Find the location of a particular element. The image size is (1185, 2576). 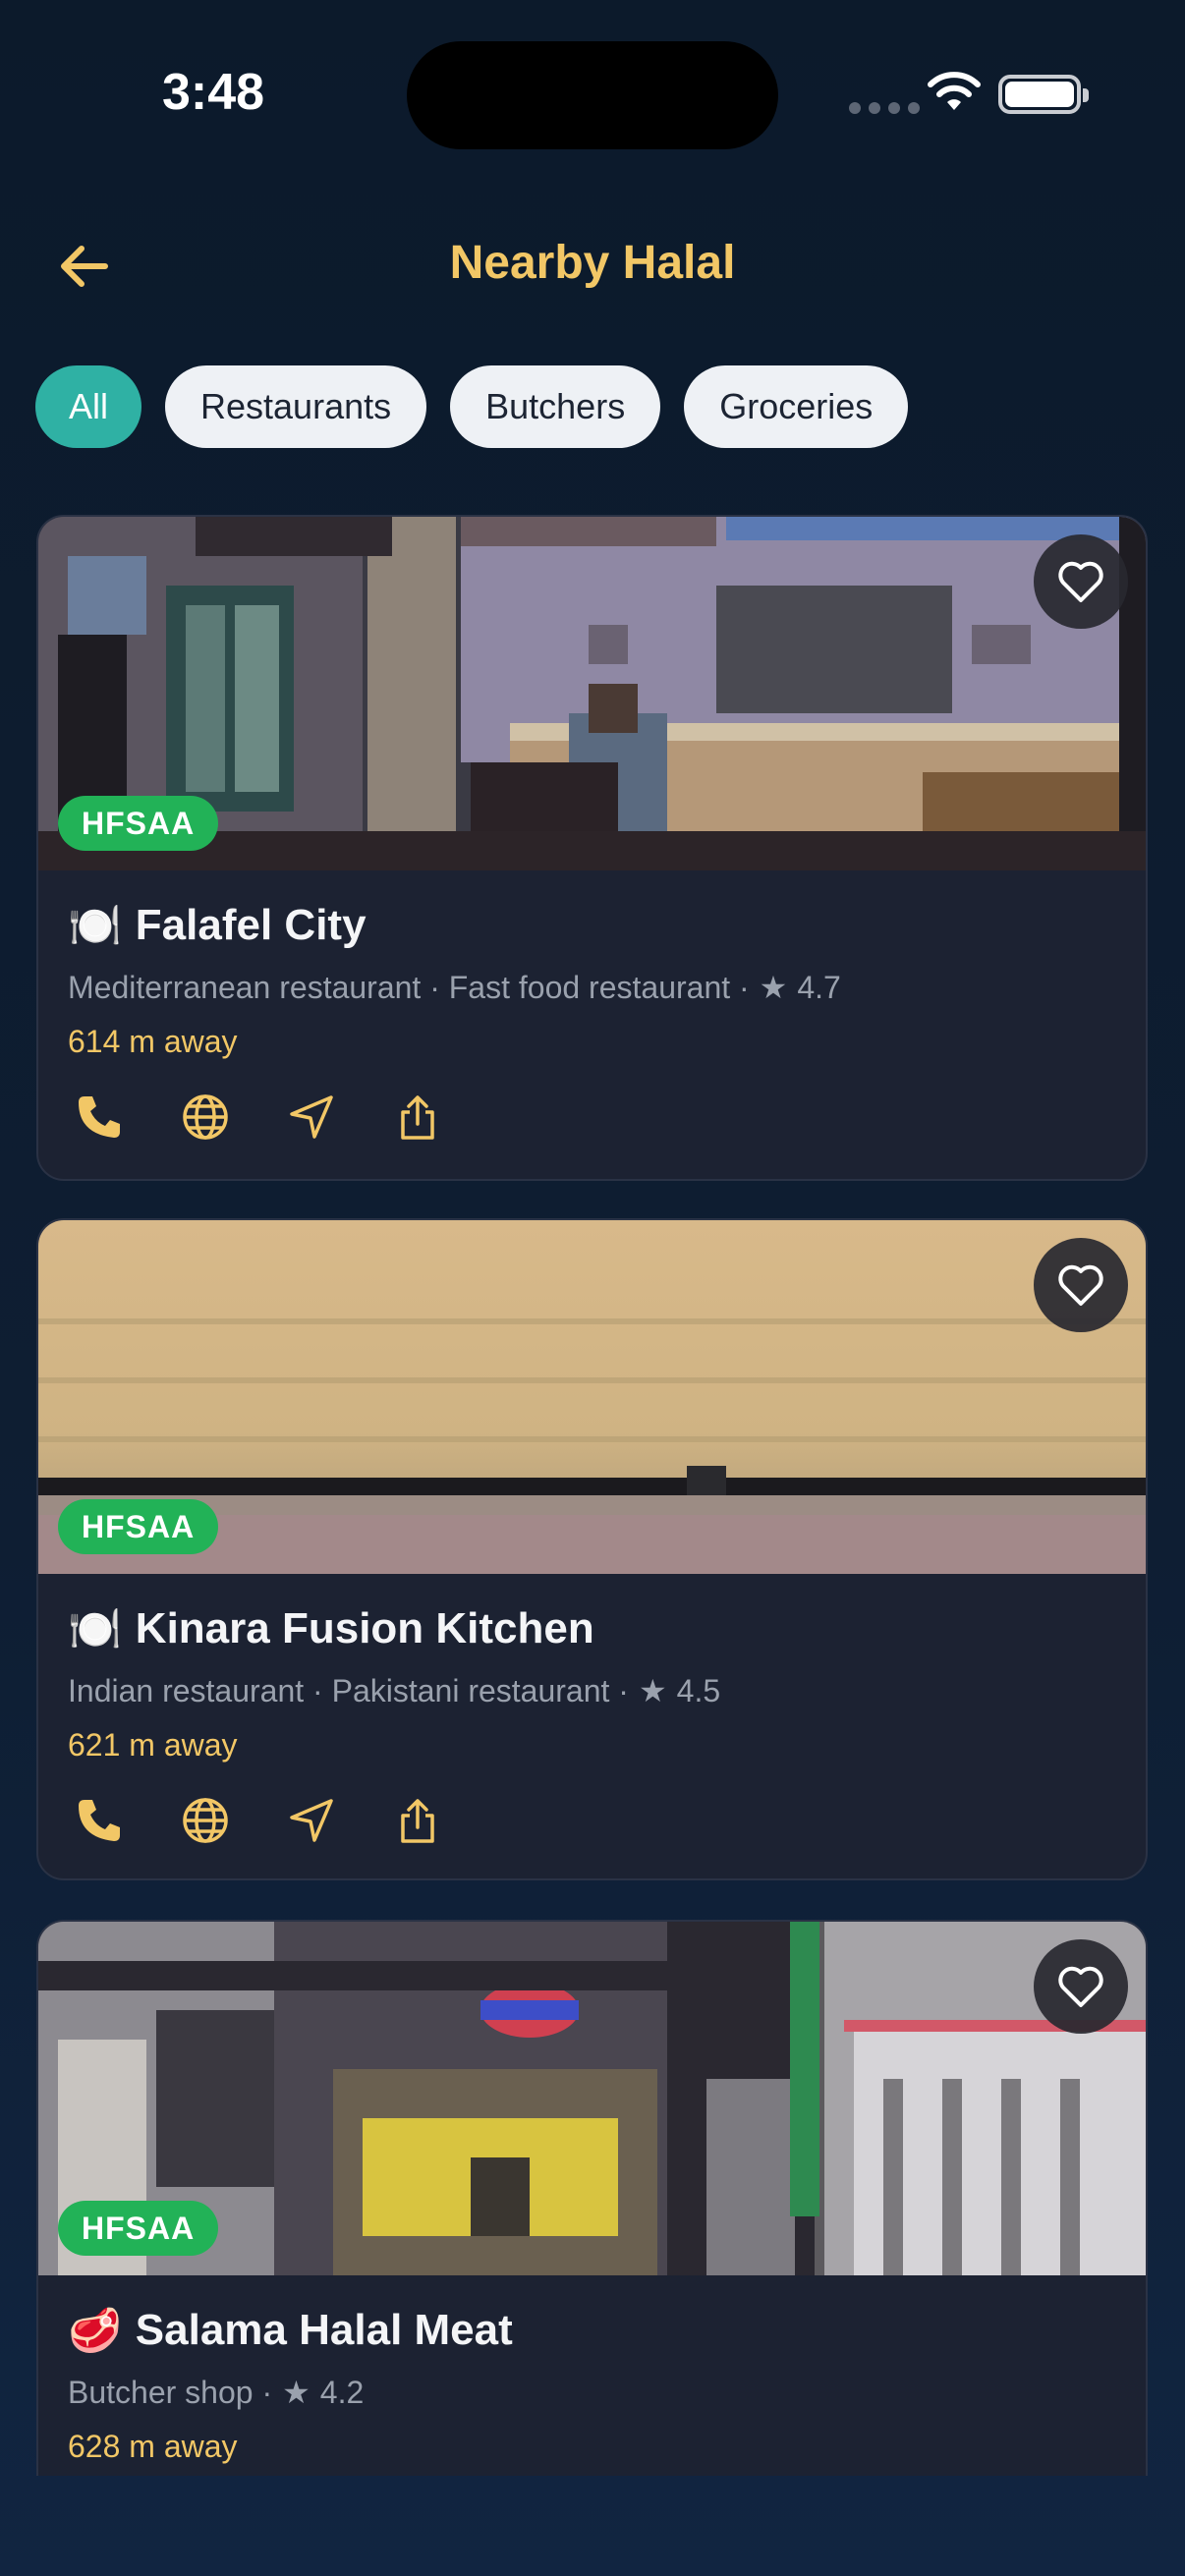

place-categories: Butcher shop · is located at coordinates (170, 2392).